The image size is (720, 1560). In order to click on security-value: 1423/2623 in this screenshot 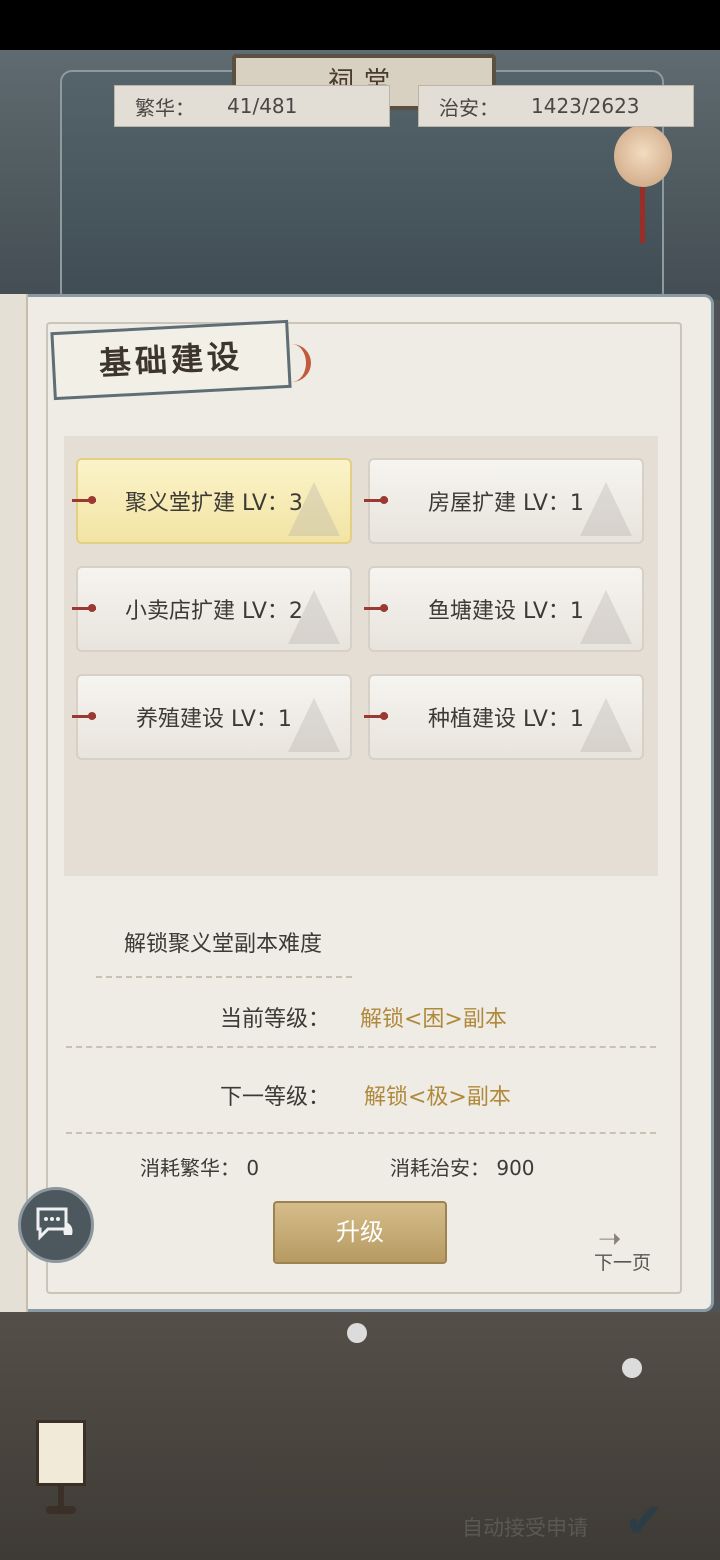, I will do `click(585, 106)`.